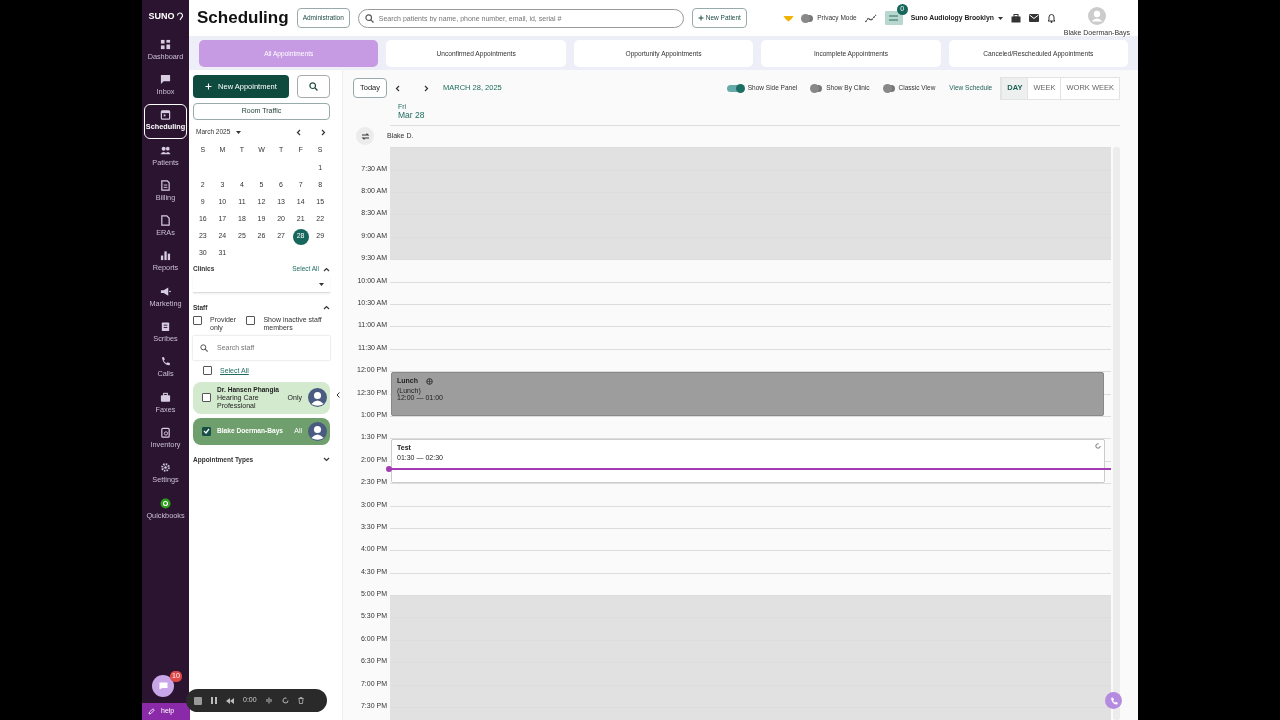 Image resolution: width=1280 pixels, height=720 pixels. I want to click on message-icon, so click(165, 79).